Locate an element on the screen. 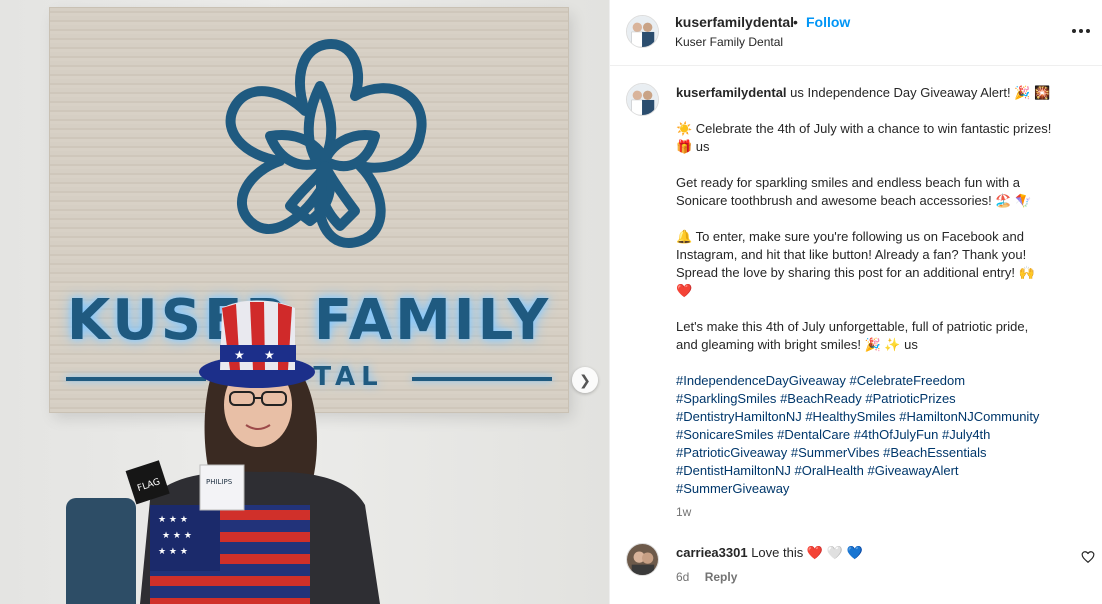 The image size is (1102, 604). hashtag-link: #DentistryHamiltonNJ is located at coordinates (739, 416).